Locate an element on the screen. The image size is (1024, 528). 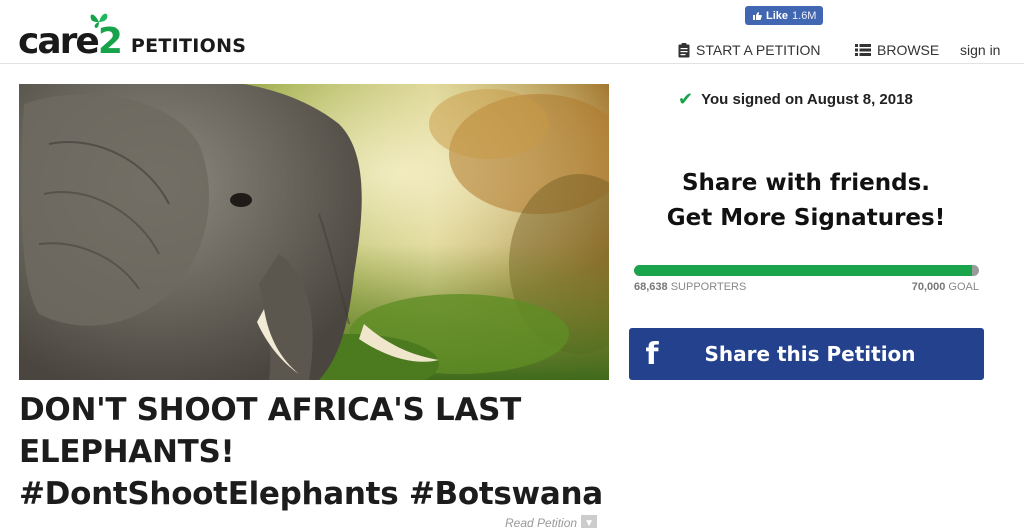
facebook-share-button: f Share this Petition is located at coordinates (806, 354).